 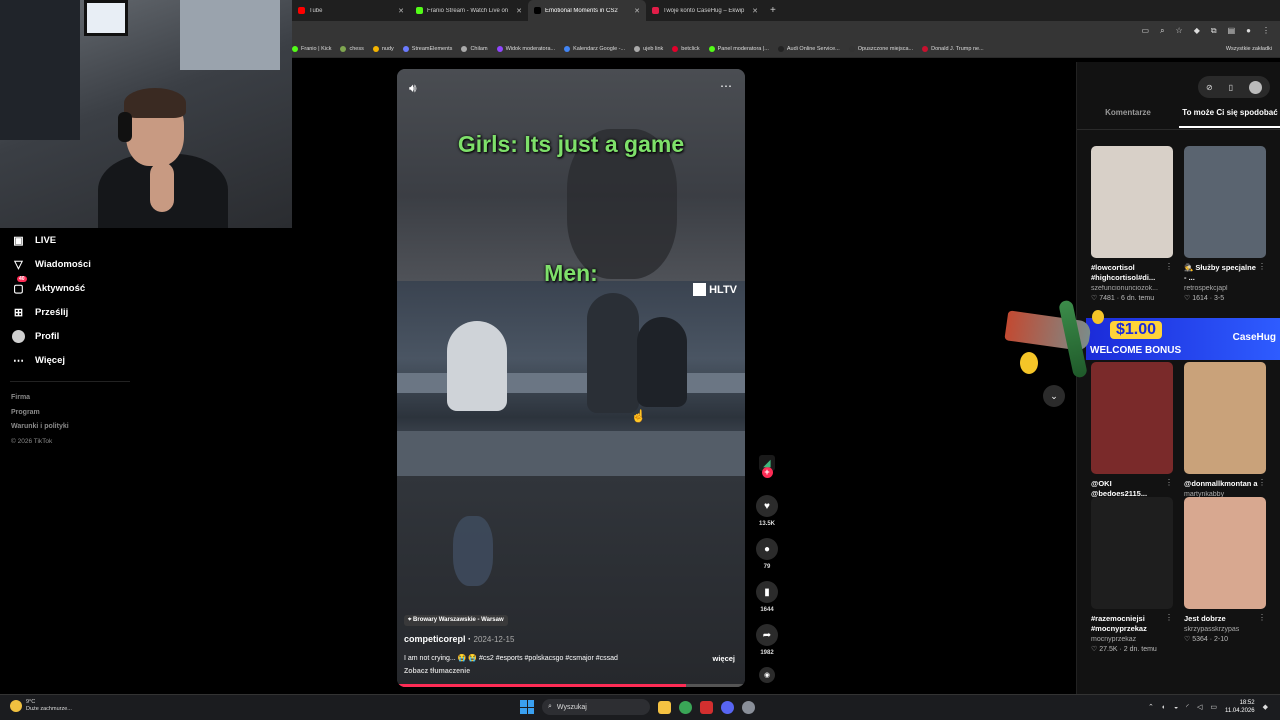 I want to click on follow-plus-icon: +, so click(x=767, y=472).